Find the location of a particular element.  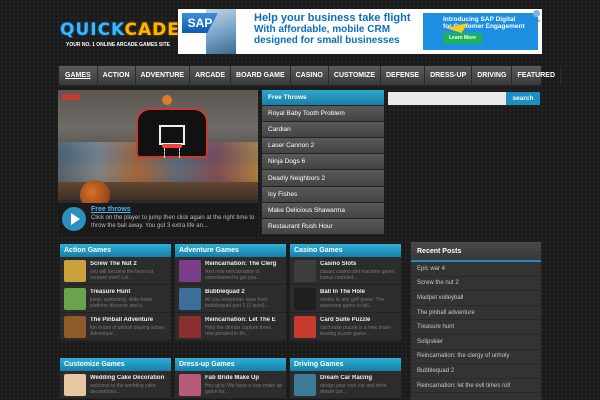

nav-defense: DEFENSE is located at coordinates (403, 75).